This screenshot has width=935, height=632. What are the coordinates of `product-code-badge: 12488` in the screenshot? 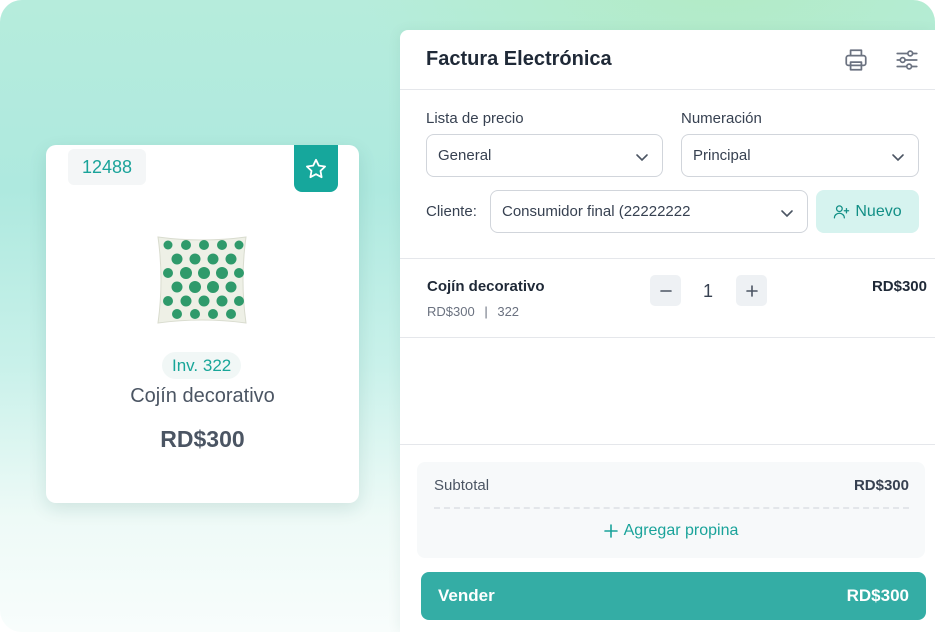 It's located at (107, 167).